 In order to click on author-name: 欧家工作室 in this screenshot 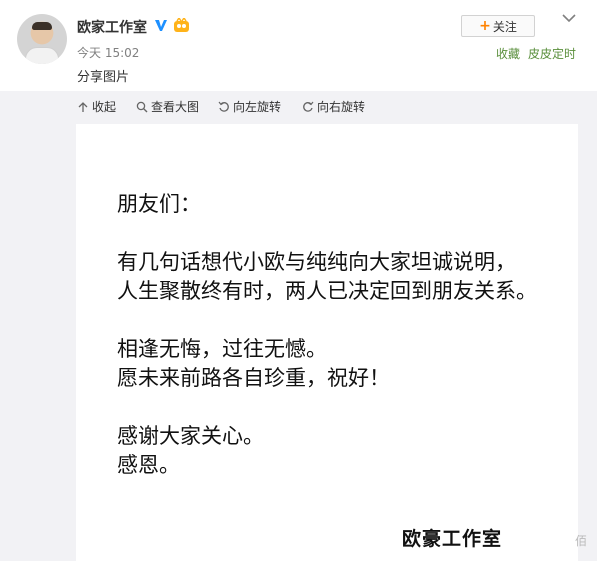, I will do `click(112, 27)`.